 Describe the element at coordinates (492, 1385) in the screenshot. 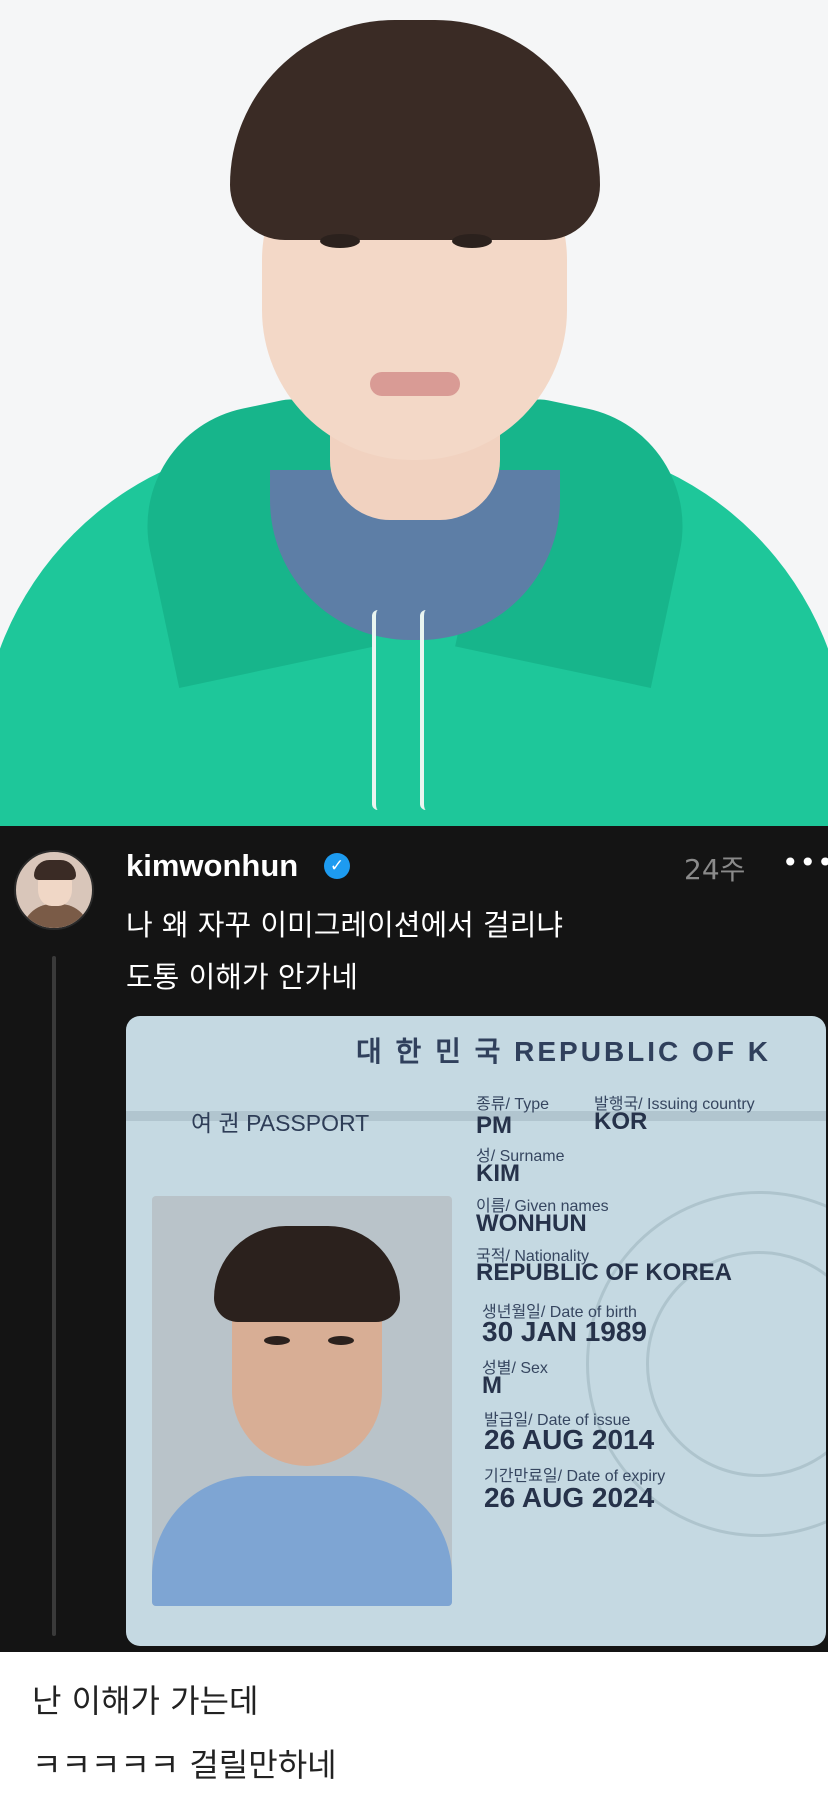

I see `sex-value: M` at that location.